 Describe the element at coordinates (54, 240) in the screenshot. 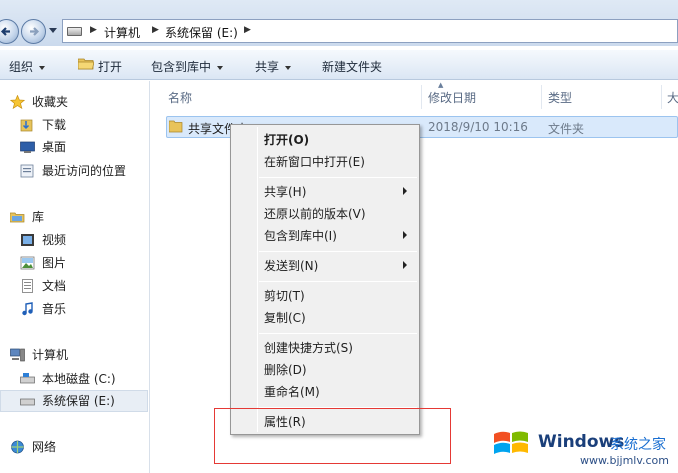

I see `nav-videos-label: 视频` at that location.